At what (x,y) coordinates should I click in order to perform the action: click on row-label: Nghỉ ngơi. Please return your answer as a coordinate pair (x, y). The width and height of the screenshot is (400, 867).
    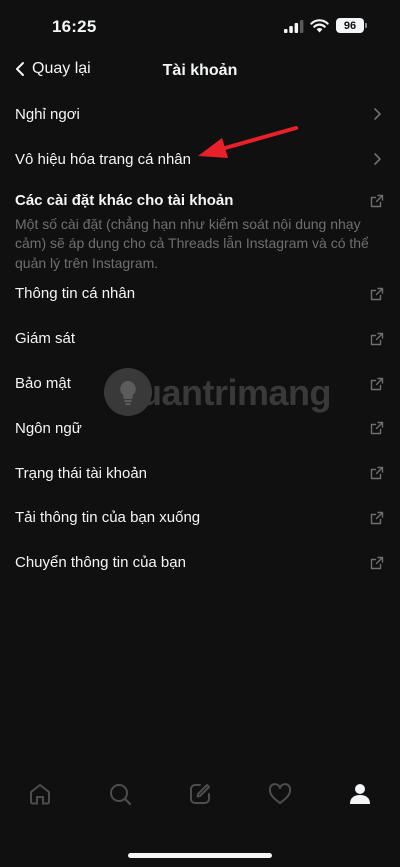
    Looking at the image, I should click on (47, 114).